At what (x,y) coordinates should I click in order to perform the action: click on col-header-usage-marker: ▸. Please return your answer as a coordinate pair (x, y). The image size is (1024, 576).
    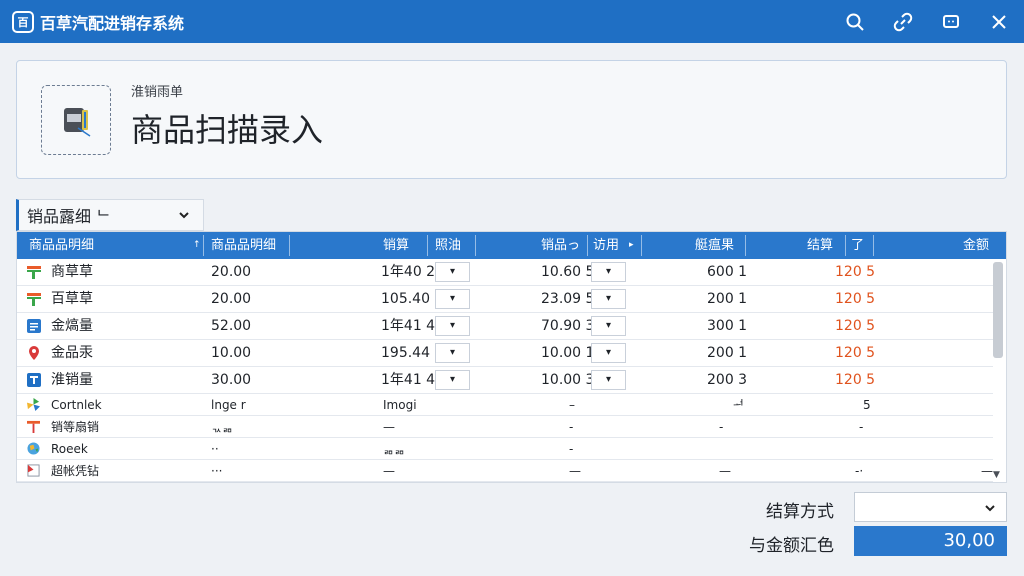
    Looking at the image, I should click on (631, 245).